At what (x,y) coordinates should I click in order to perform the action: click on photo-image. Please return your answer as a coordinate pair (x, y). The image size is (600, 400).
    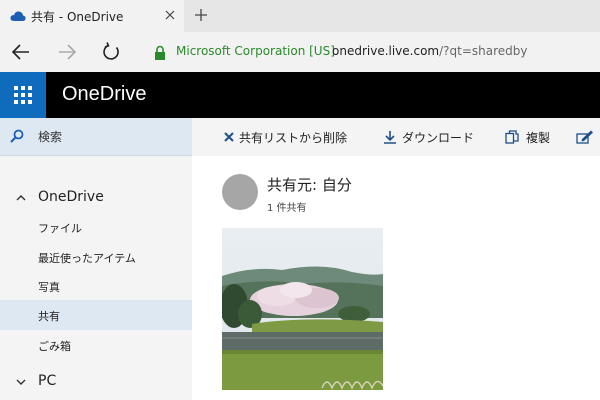
    Looking at the image, I should click on (302, 309).